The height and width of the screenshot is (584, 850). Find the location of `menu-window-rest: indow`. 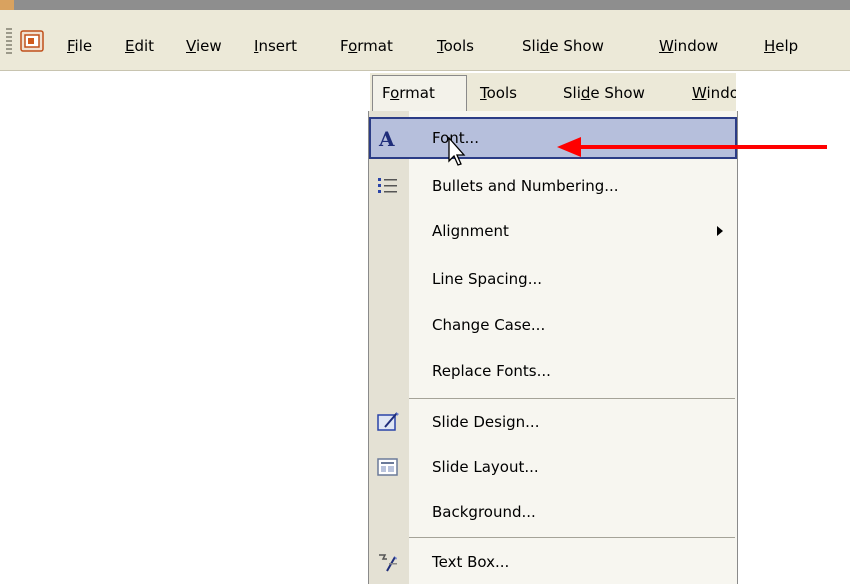

menu-window-rest: indow is located at coordinates (696, 46).